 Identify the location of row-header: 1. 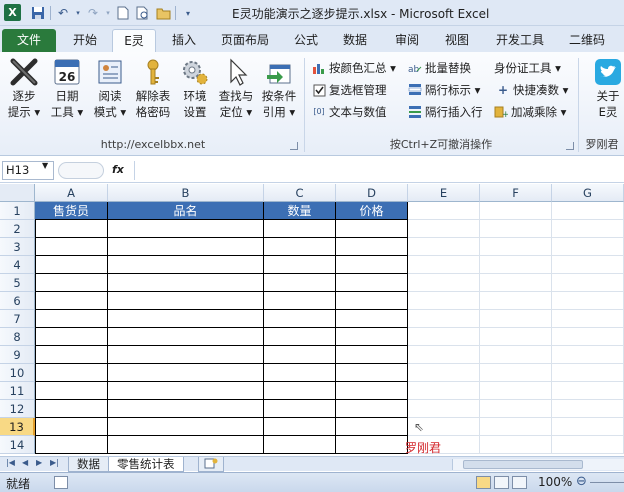
(17, 211).